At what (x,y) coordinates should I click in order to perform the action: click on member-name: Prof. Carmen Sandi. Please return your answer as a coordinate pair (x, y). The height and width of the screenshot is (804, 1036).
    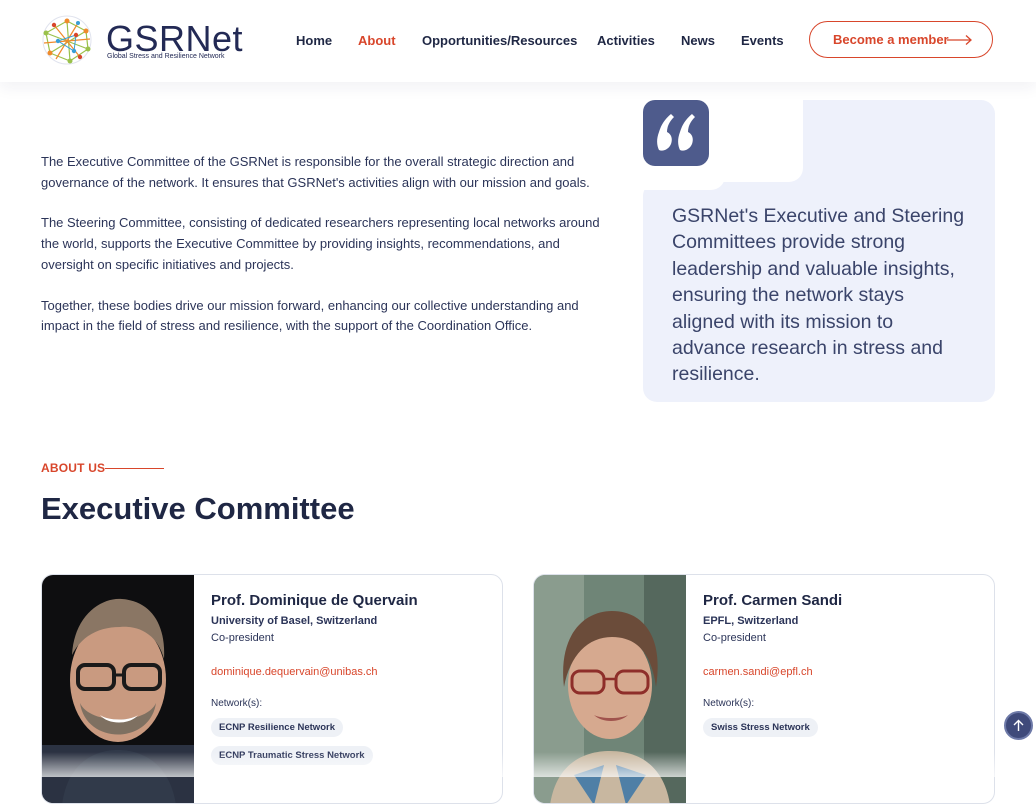
    Looking at the image, I should click on (773, 600).